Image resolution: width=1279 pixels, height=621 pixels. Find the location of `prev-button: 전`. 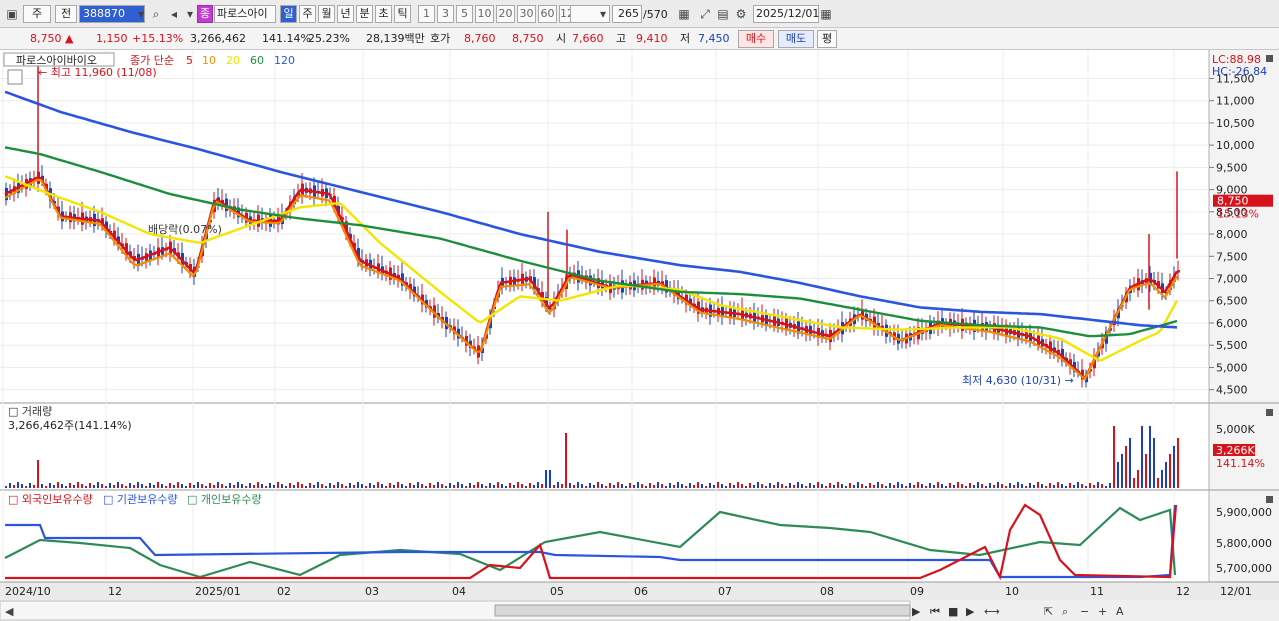

prev-button: 전 is located at coordinates (66, 14).